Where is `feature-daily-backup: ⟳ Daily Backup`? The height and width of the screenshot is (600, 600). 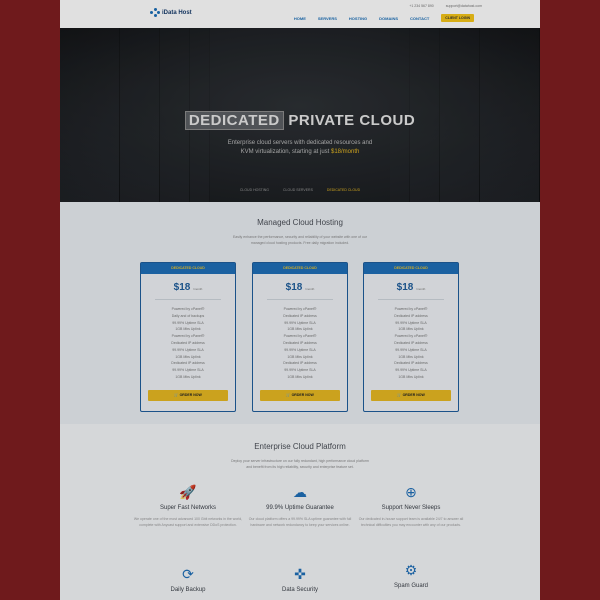
feature-daily-backup: ⟳ Daily Backup is located at coordinates (188, 579).